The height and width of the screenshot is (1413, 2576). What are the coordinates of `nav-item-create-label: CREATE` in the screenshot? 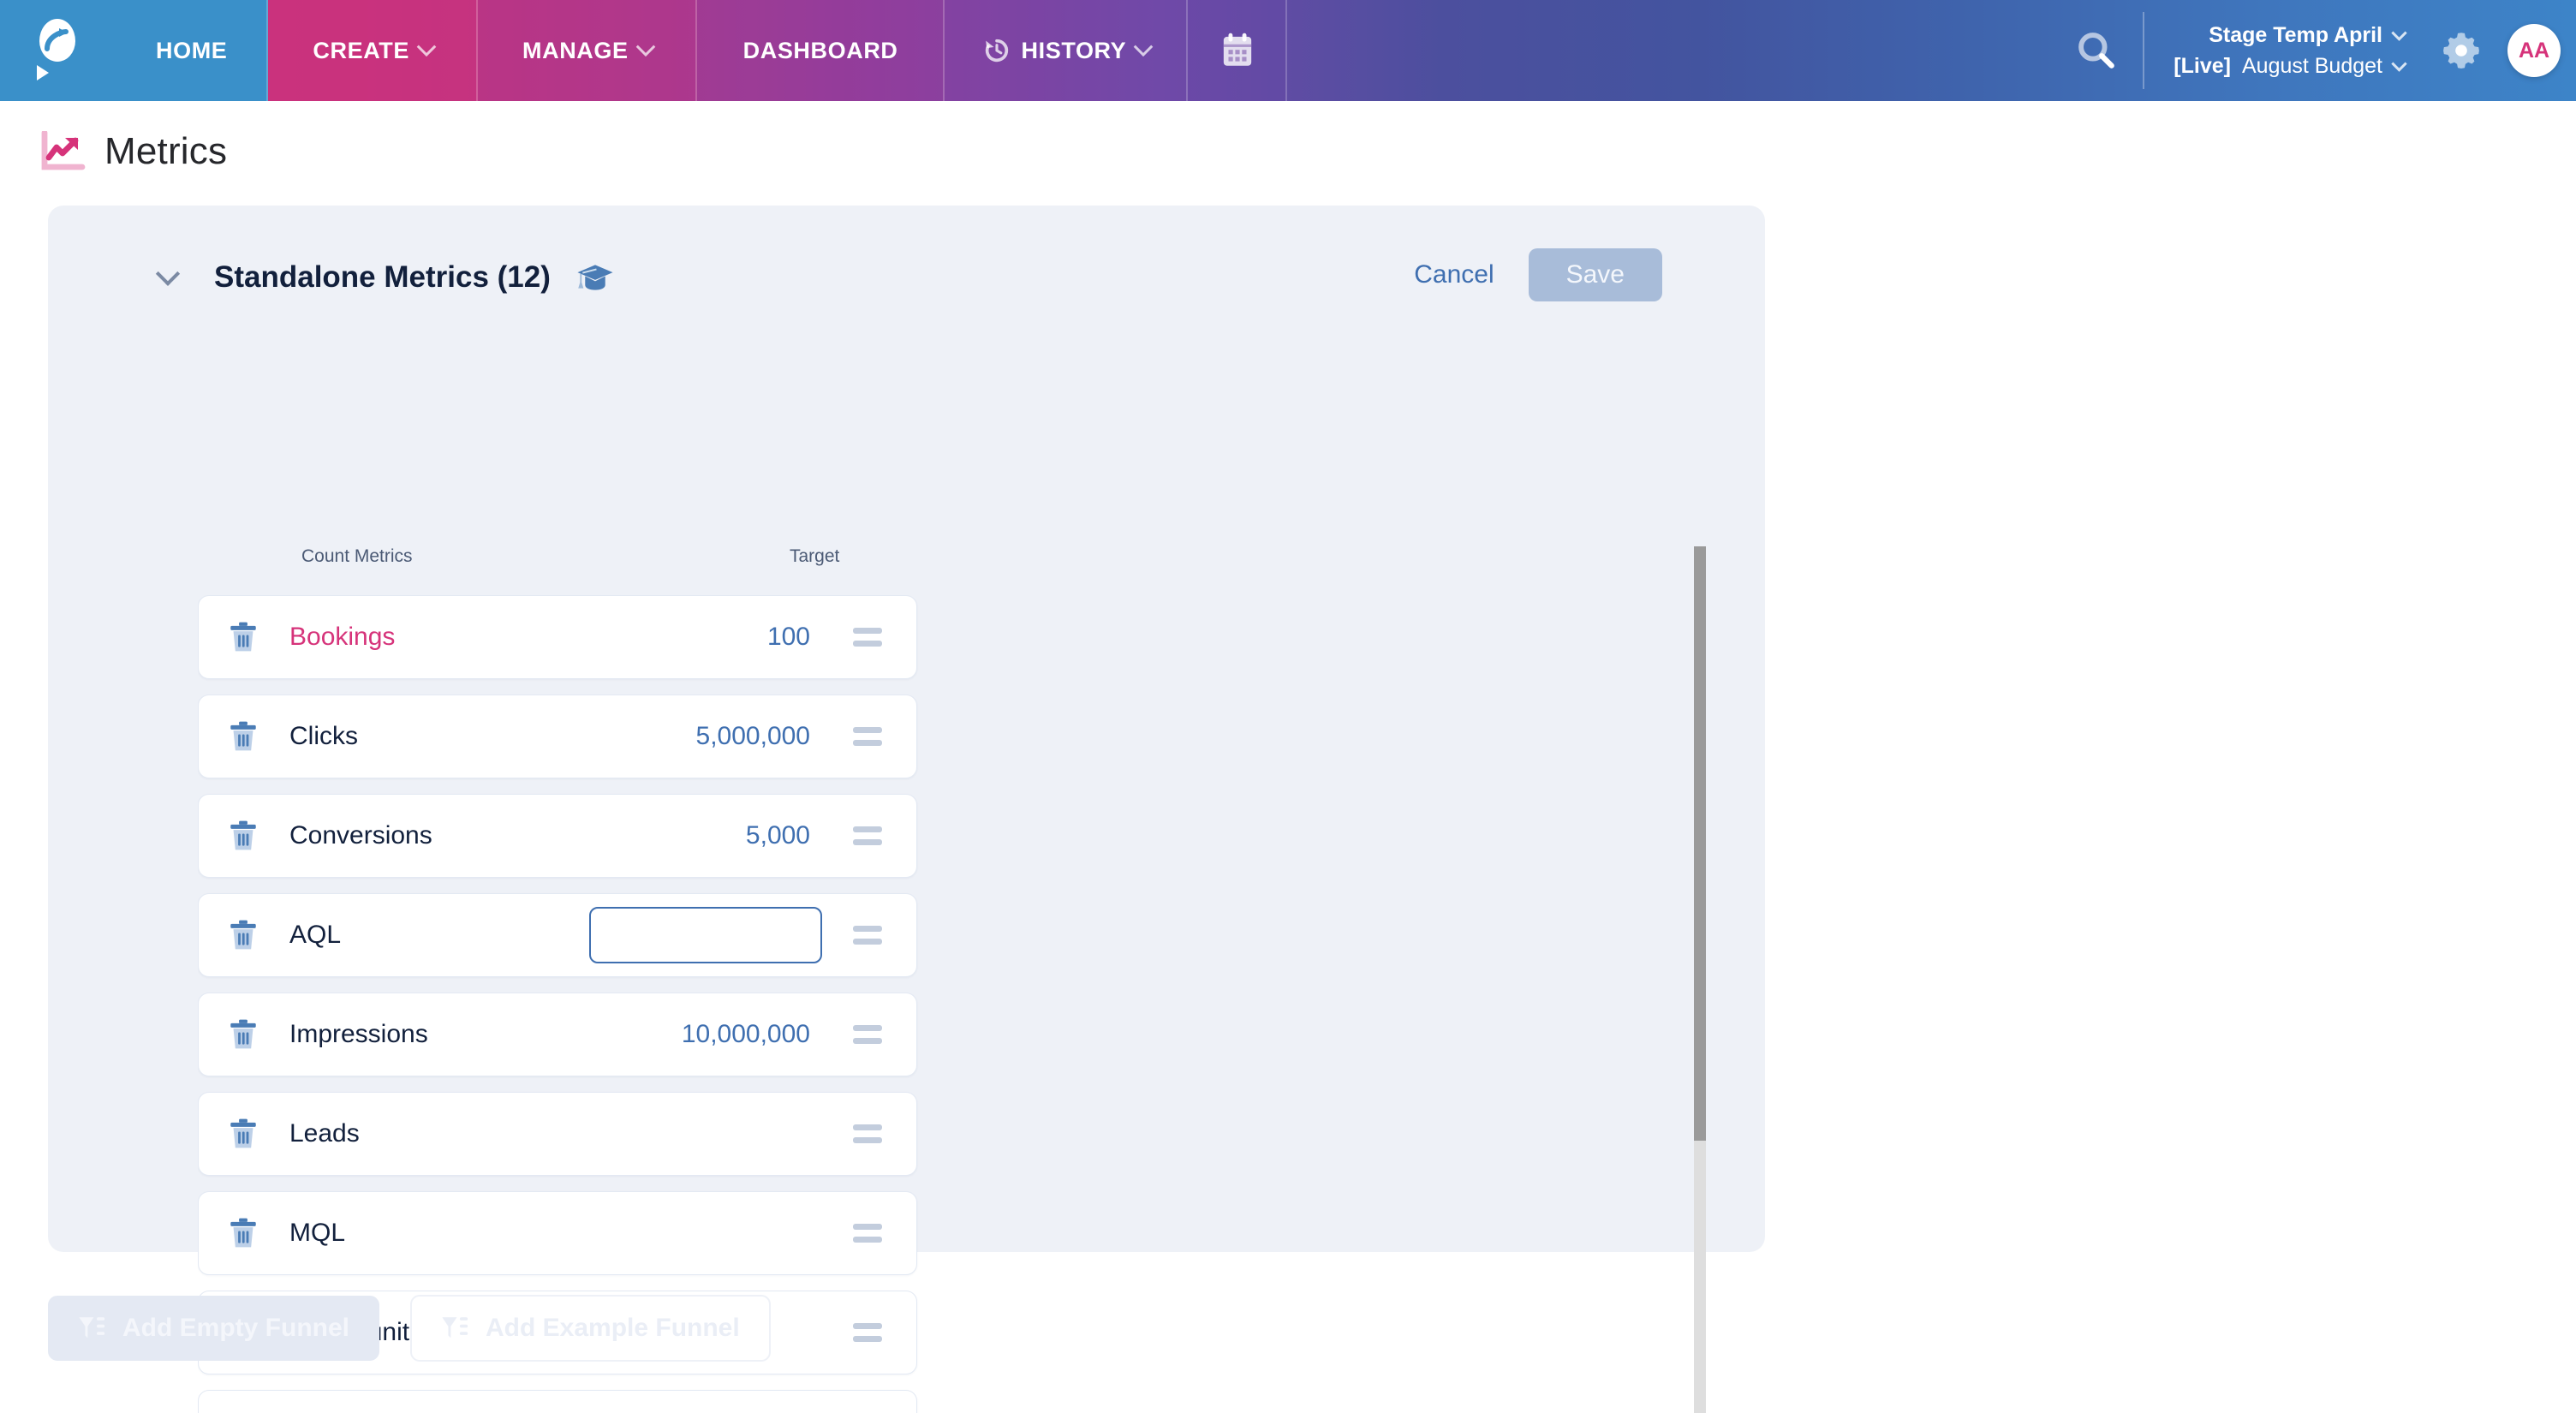 It's located at (361, 50).